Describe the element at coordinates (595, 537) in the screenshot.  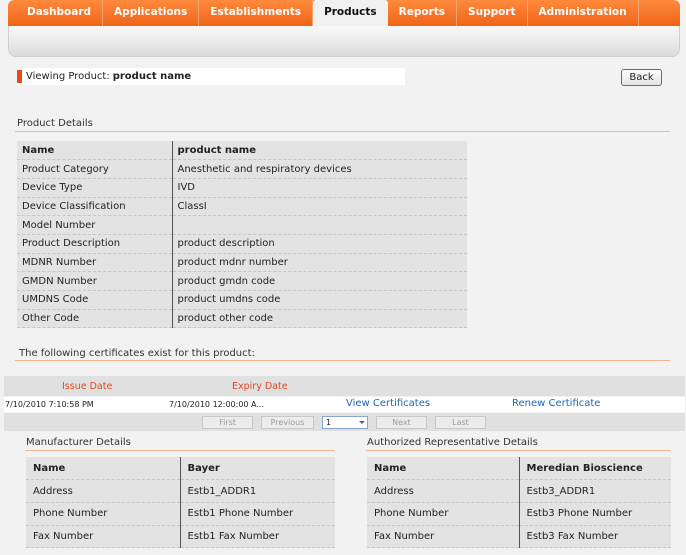
I see `field-value: Estb3 Fax Number` at that location.